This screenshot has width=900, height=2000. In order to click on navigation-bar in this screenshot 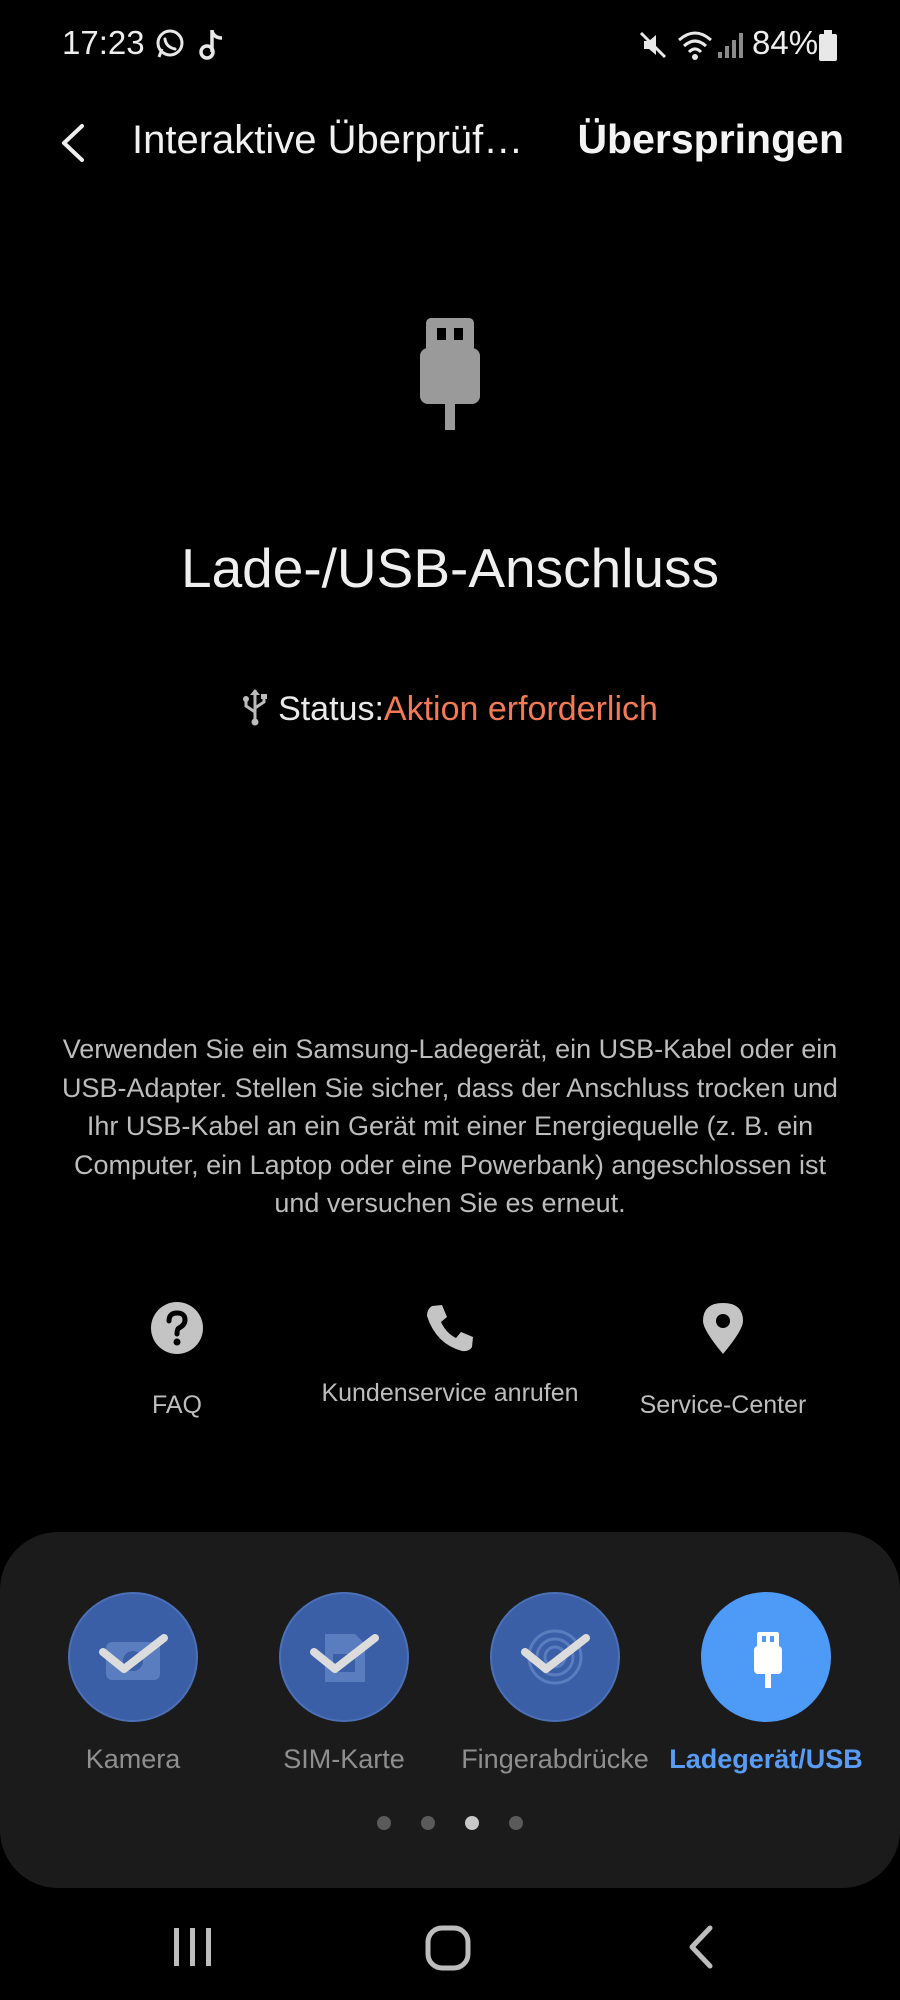, I will do `click(450, 1944)`.